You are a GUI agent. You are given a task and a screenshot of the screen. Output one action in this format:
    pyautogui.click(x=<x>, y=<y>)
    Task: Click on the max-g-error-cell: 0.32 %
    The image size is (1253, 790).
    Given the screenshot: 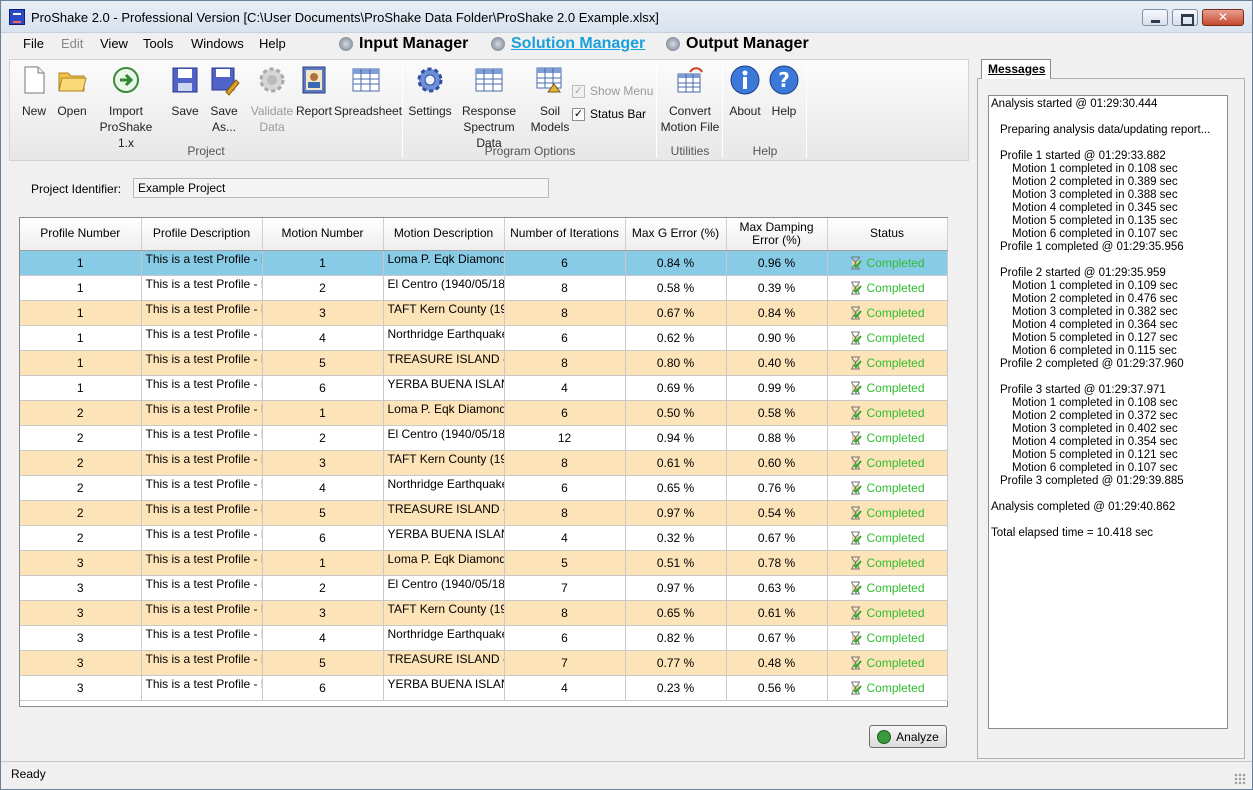 What is the action you would take?
    pyautogui.click(x=676, y=538)
    